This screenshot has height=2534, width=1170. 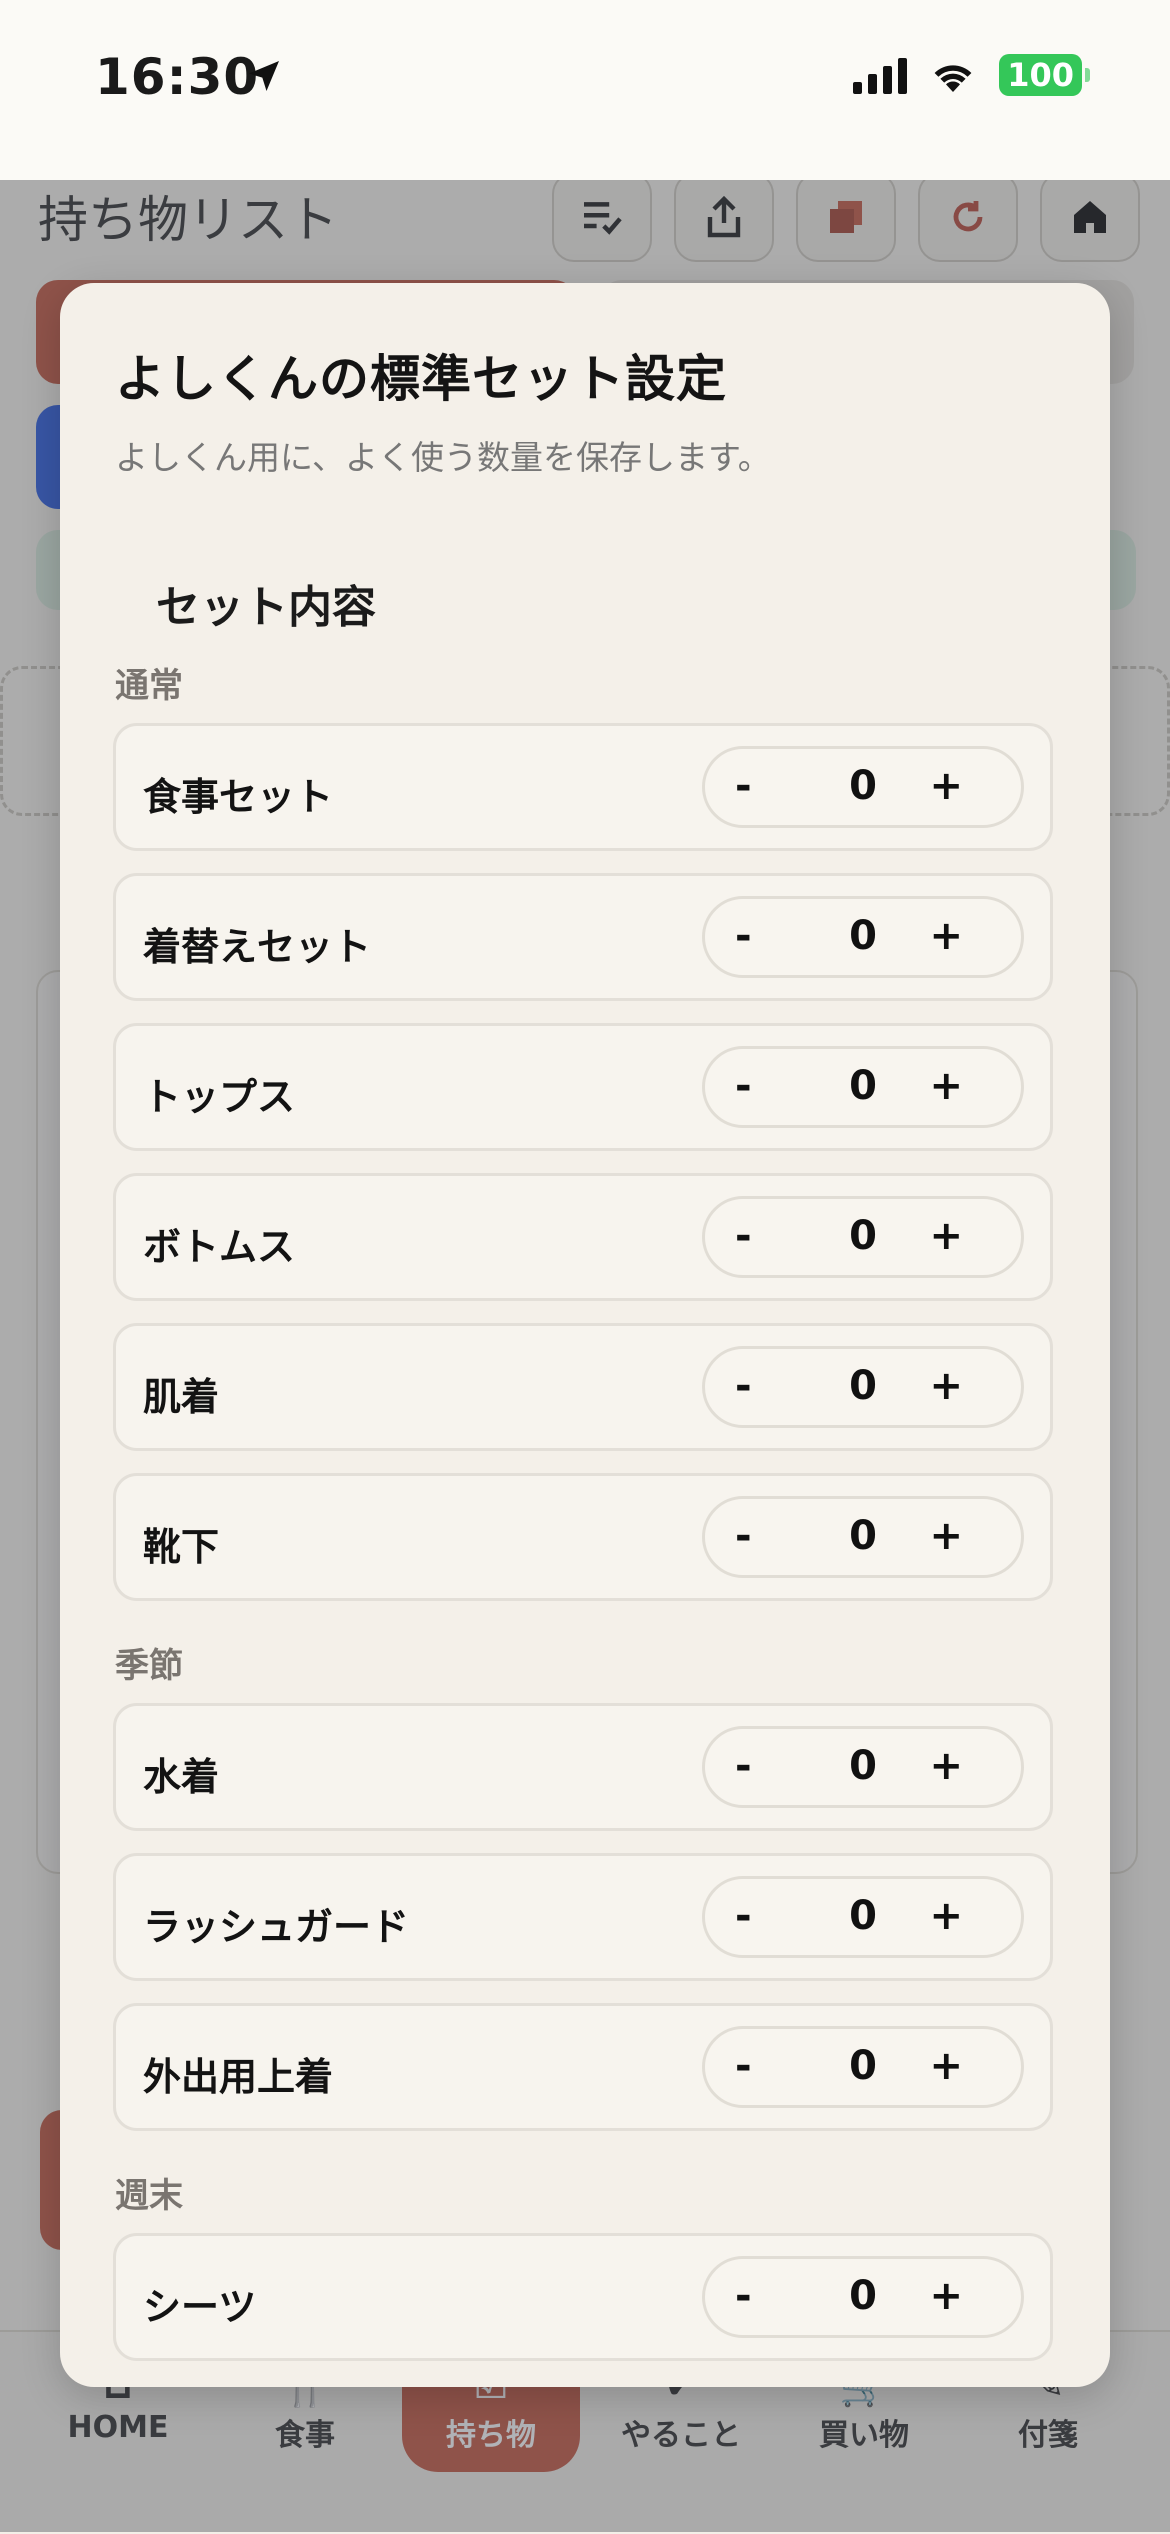 What do you see at coordinates (421, 379) in the screenshot?
I see `modal-title: よしくんの標準セット設定` at bounding box center [421, 379].